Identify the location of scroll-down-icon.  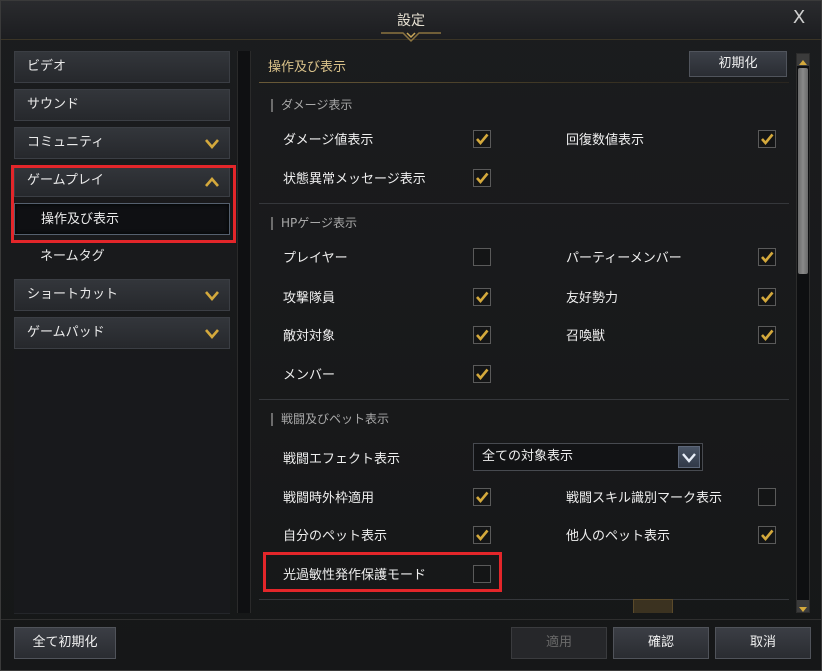
(803, 606).